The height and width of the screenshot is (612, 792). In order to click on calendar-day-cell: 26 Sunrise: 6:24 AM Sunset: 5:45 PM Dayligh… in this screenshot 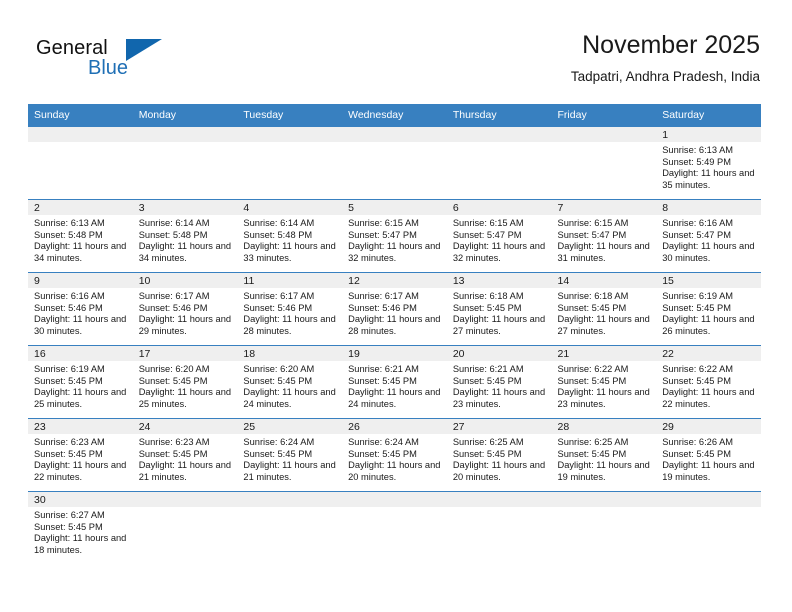, I will do `click(394, 455)`.